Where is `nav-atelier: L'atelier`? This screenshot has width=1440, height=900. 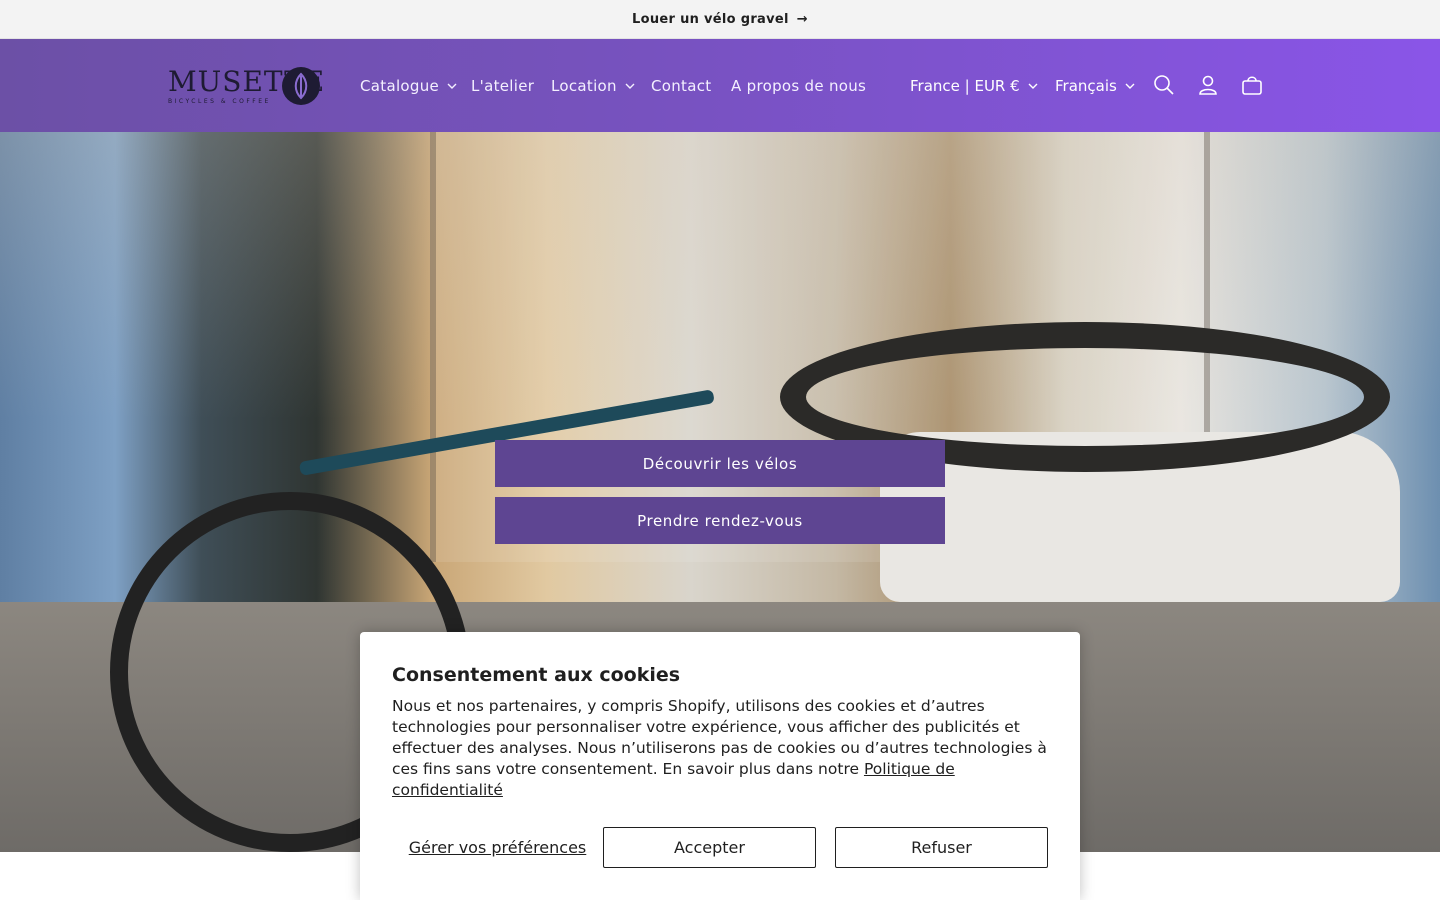
nav-atelier: L'atelier is located at coordinates (502, 85).